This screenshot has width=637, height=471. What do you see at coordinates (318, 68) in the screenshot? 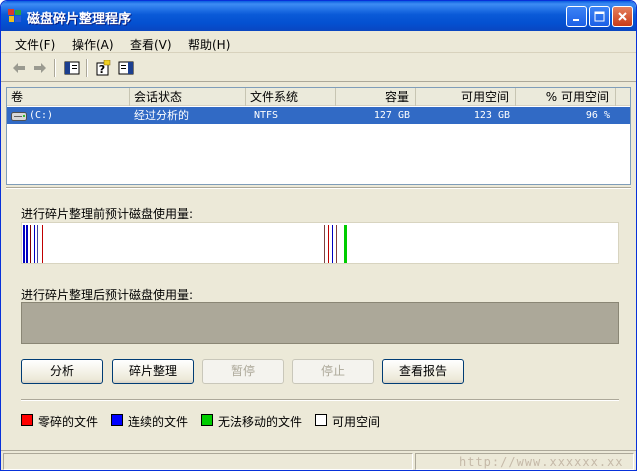
I see `toolbar: ?` at bounding box center [318, 68].